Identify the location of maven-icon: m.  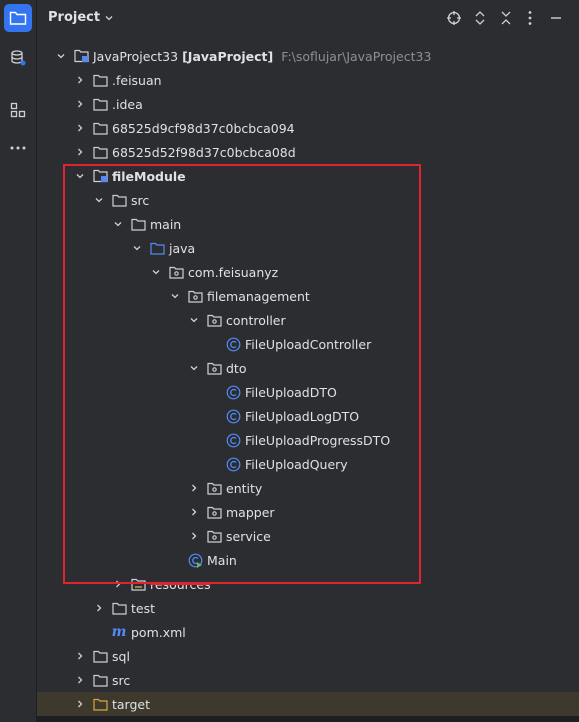
(119, 632).